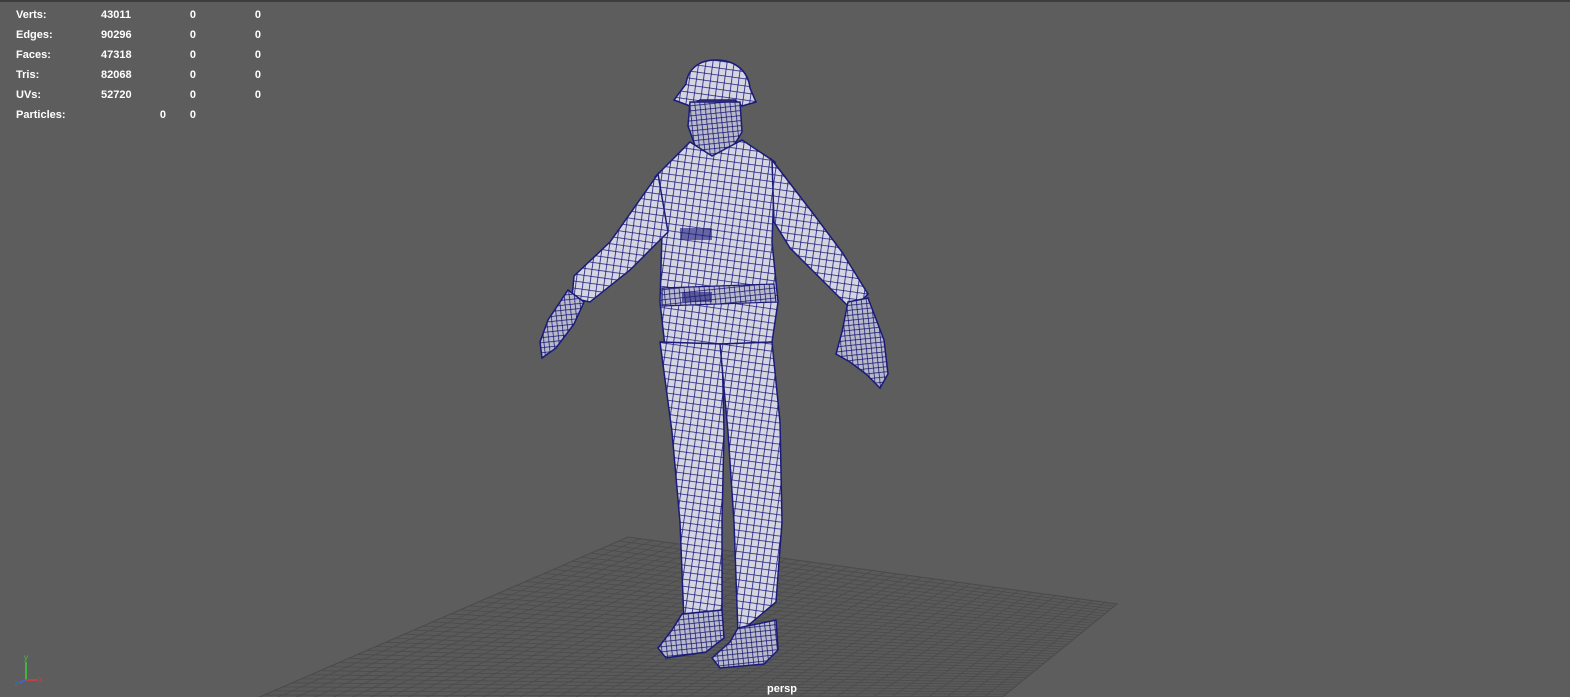  I want to click on hud-row-edges: Edges: 90296 0 0, so click(151, 35).